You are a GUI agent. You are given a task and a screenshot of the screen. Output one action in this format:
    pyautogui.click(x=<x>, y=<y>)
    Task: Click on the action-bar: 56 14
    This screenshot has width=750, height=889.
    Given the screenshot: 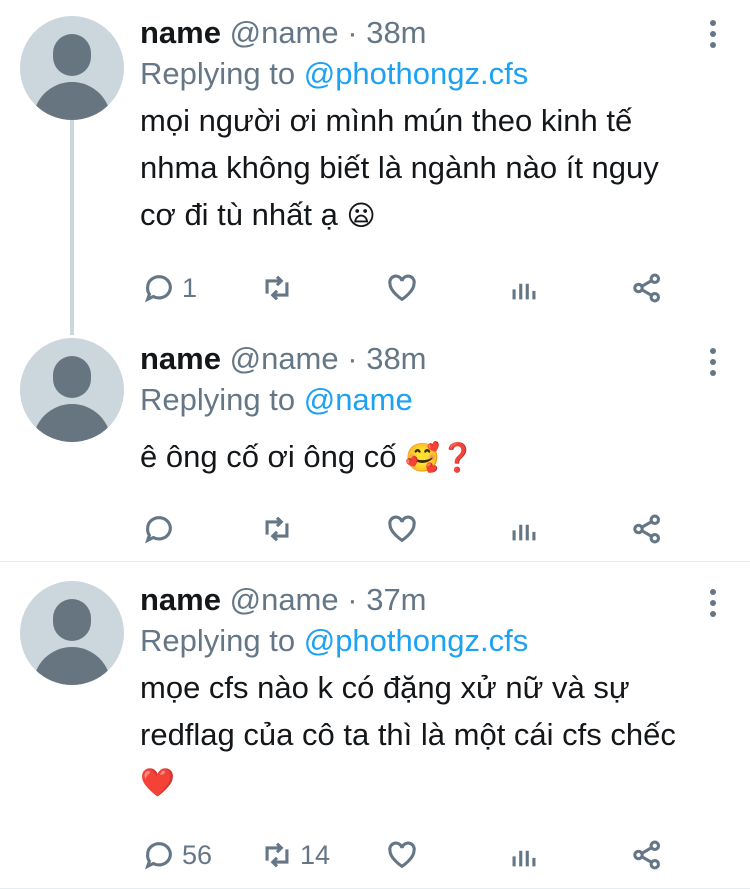 What is the action you would take?
    pyautogui.click(x=420, y=855)
    